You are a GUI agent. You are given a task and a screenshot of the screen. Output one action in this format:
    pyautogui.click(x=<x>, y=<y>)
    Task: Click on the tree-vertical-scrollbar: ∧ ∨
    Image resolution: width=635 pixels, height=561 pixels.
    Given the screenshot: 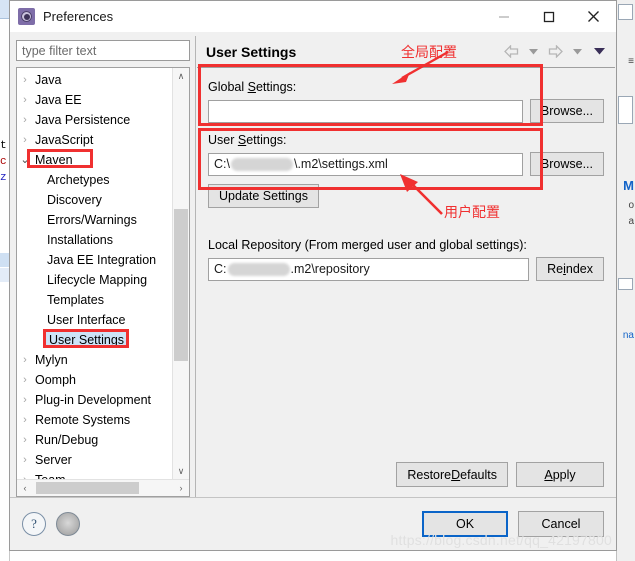 What is the action you would take?
    pyautogui.click(x=180, y=273)
    